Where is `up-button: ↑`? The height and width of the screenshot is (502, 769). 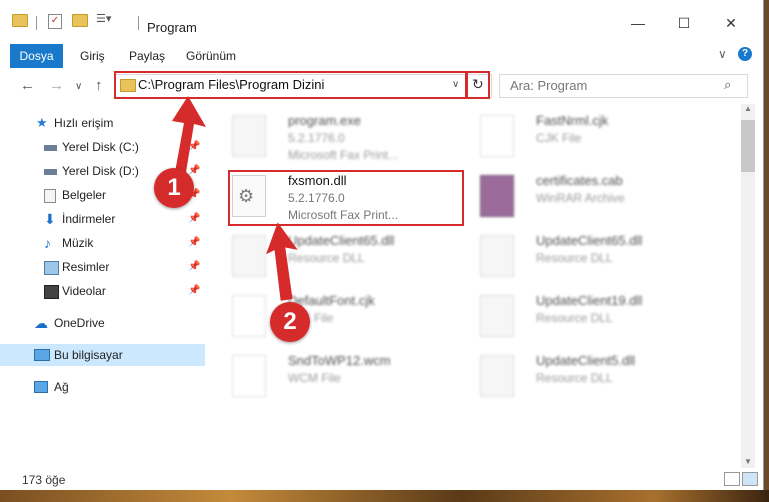 up-button: ↑ is located at coordinates (99, 85).